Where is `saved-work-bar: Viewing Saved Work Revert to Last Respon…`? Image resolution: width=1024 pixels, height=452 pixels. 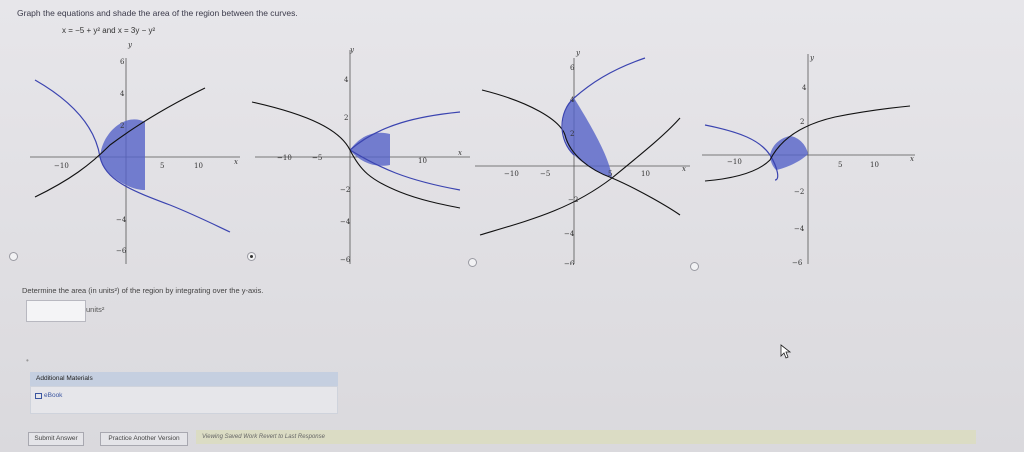 saved-work-bar: Viewing Saved Work Revert to Last Respon… is located at coordinates (586, 437).